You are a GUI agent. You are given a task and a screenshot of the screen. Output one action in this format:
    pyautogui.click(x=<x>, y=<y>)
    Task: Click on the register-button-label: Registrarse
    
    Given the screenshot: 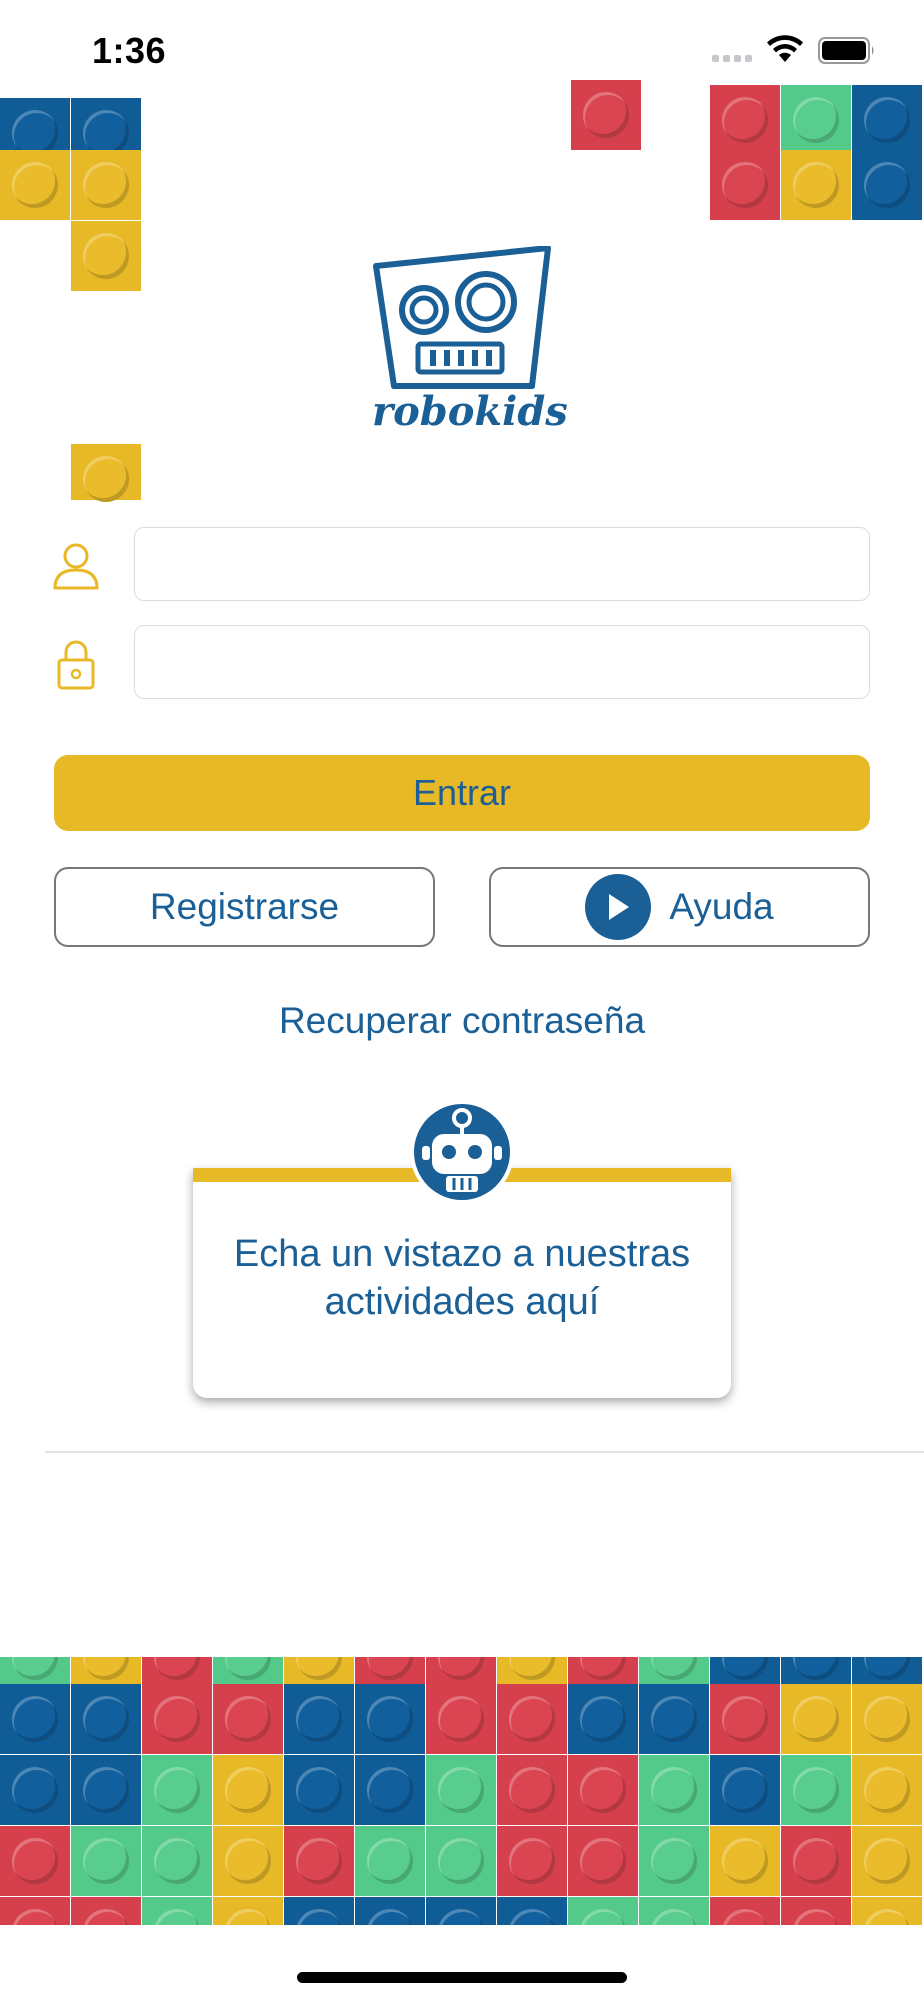 What is the action you would take?
    pyautogui.click(x=244, y=906)
    